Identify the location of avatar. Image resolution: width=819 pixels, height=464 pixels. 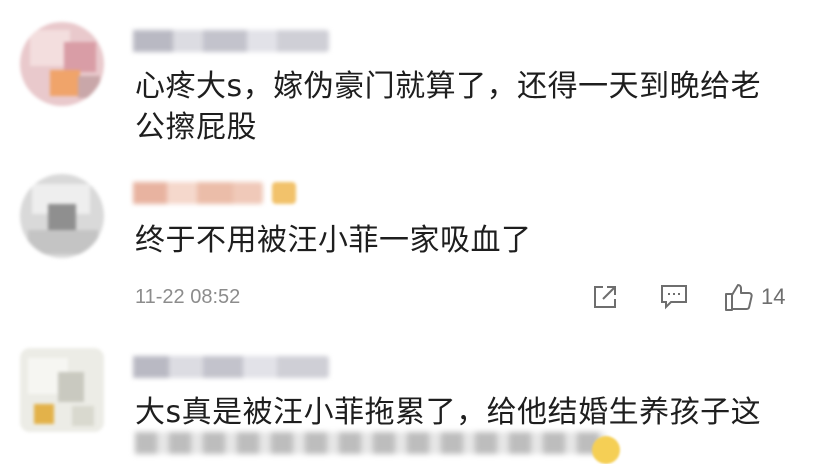
(62, 390).